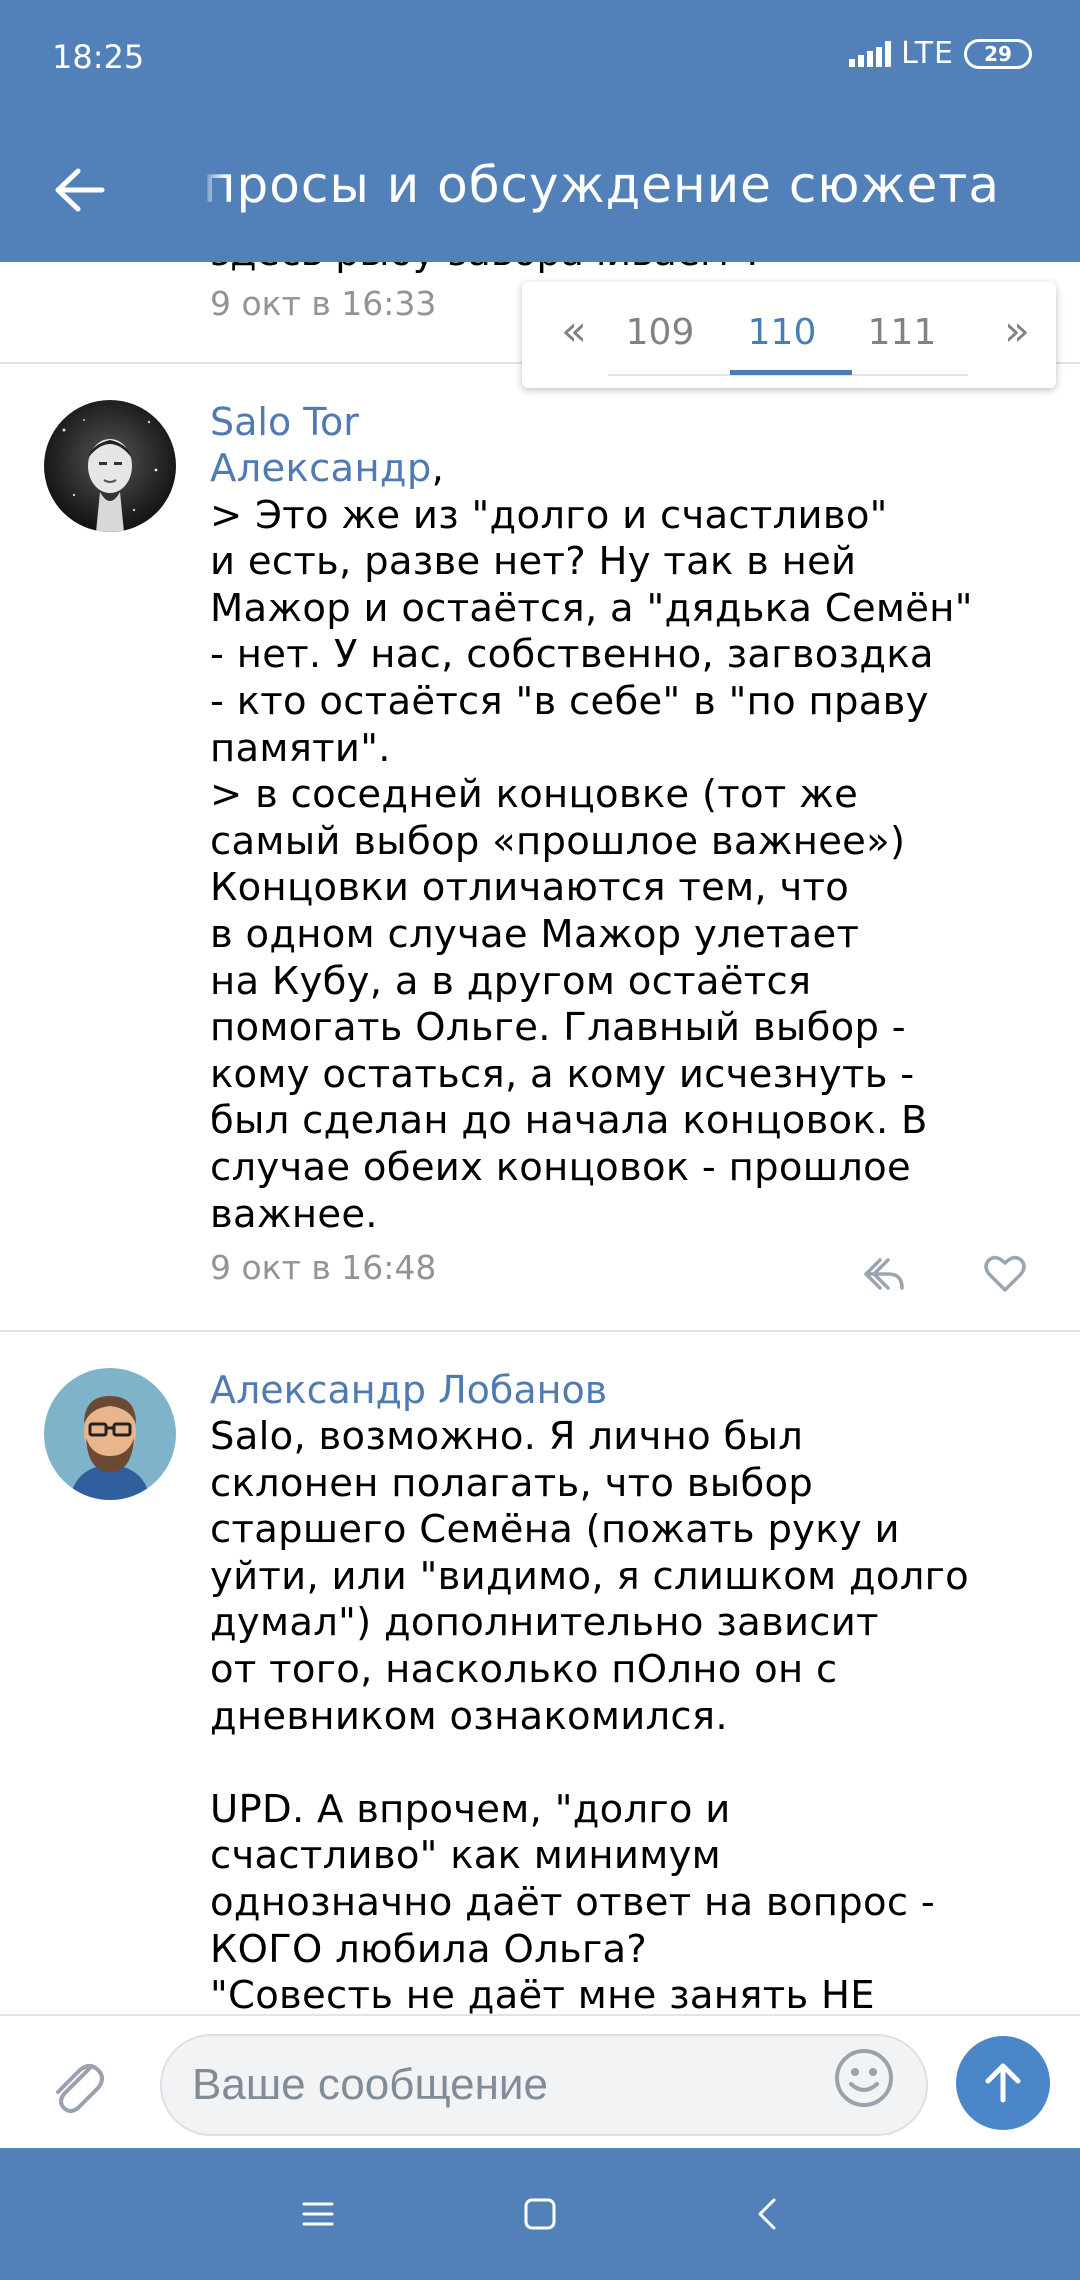 The width and height of the screenshot is (1080, 2280). What do you see at coordinates (321, 468) in the screenshot?
I see `reply-to-mention: Александр` at bounding box center [321, 468].